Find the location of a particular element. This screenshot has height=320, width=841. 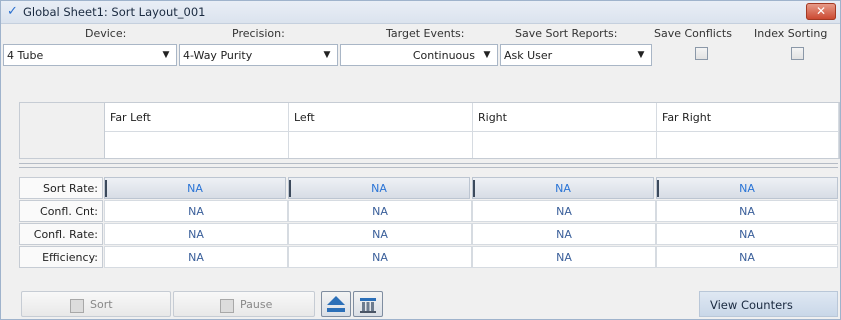

efficiency-row: Efficiency: NA NA NA NA is located at coordinates (429, 257).